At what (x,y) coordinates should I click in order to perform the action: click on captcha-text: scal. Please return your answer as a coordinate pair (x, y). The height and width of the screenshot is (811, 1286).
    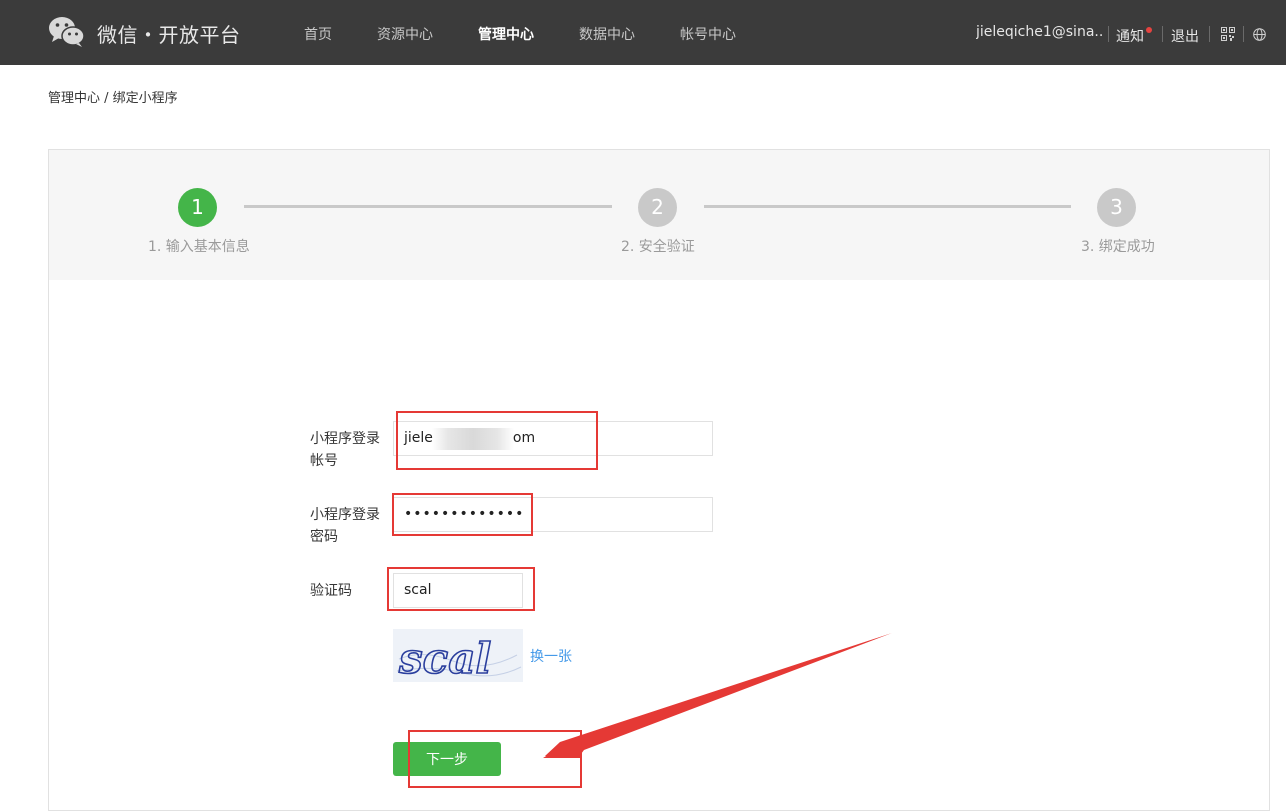
    Looking at the image, I should click on (444, 658).